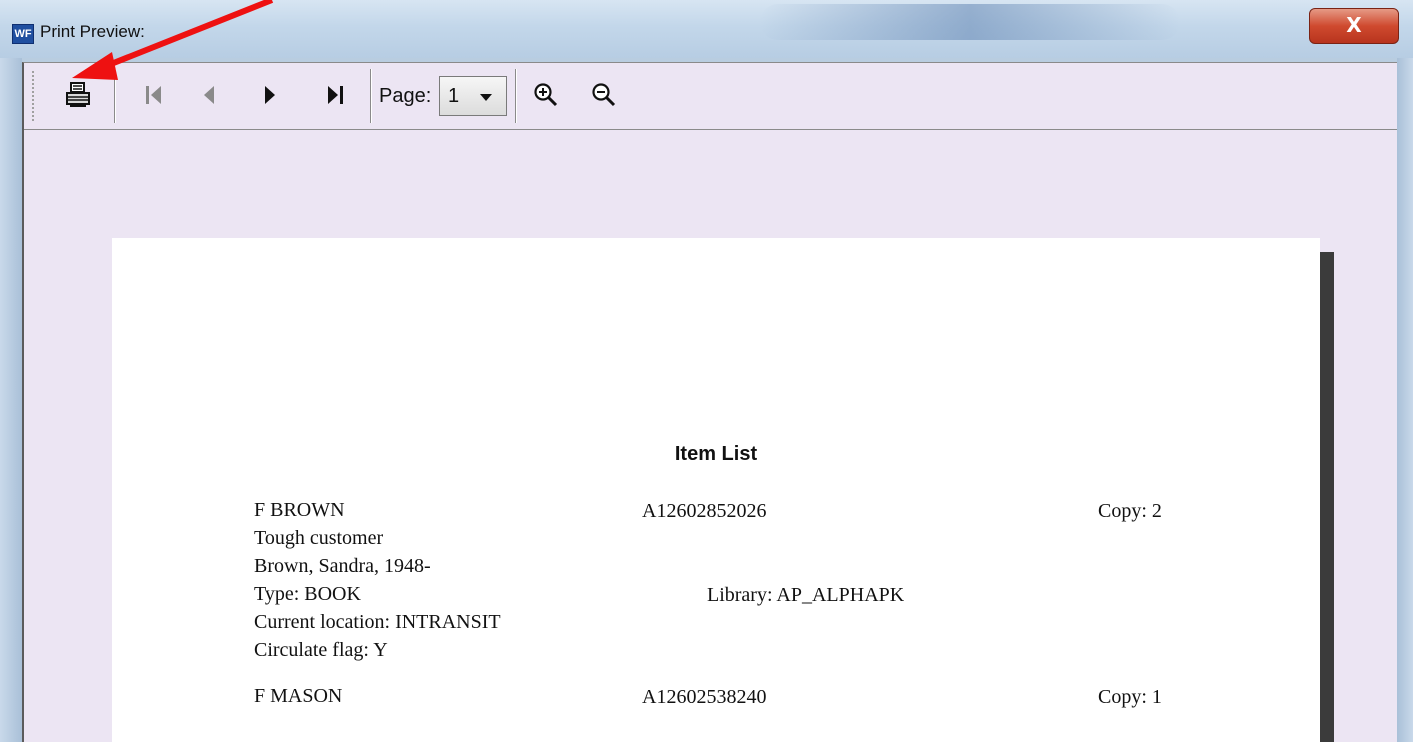  I want to click on last-page-icon, so click(335, 95).